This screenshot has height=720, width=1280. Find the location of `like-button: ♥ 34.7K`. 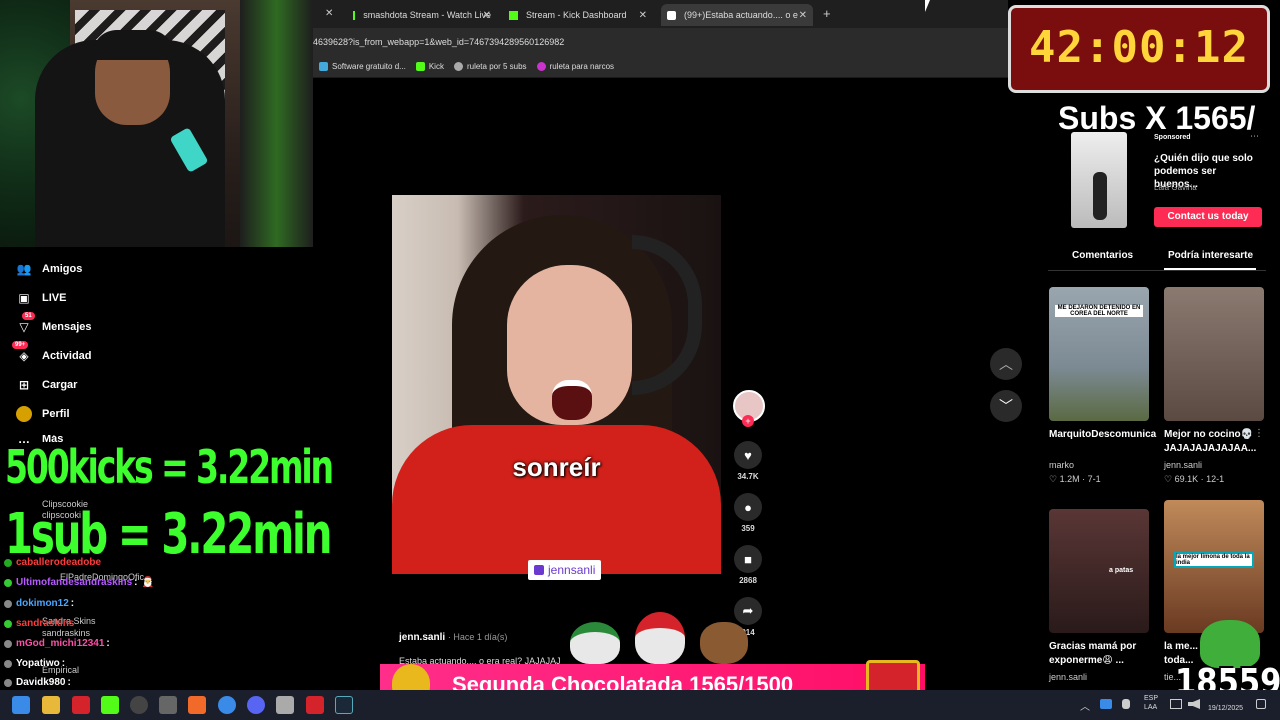

like-button: ♥ 34.7K is located at coordinates (748, 461).